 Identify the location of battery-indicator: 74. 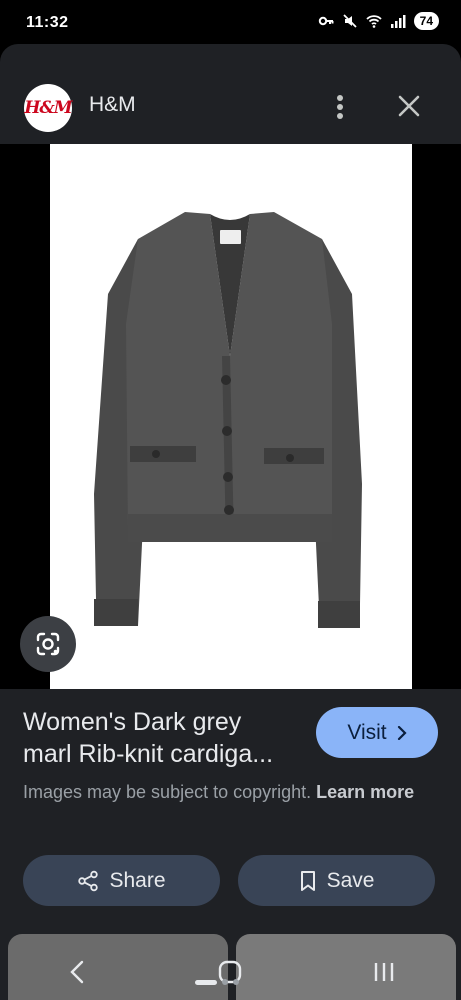
(426, 21).